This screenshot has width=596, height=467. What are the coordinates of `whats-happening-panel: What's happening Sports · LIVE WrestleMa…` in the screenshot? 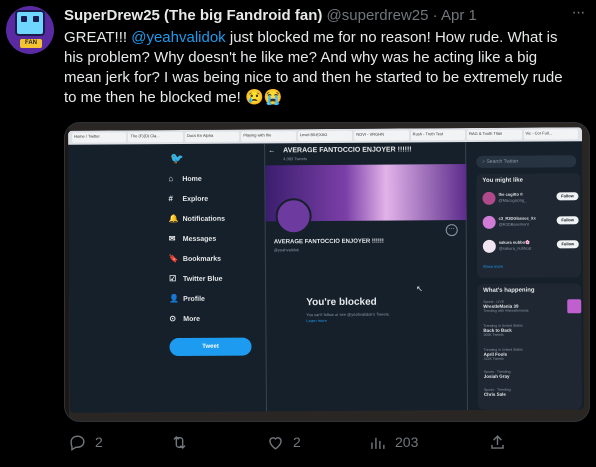 It's located at (529, 346).